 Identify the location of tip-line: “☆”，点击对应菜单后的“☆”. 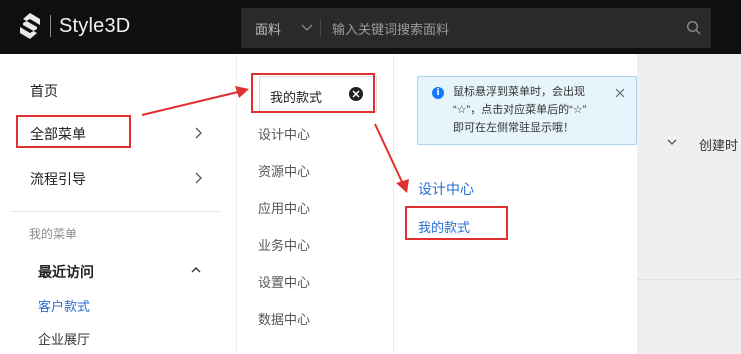
(520, 110).